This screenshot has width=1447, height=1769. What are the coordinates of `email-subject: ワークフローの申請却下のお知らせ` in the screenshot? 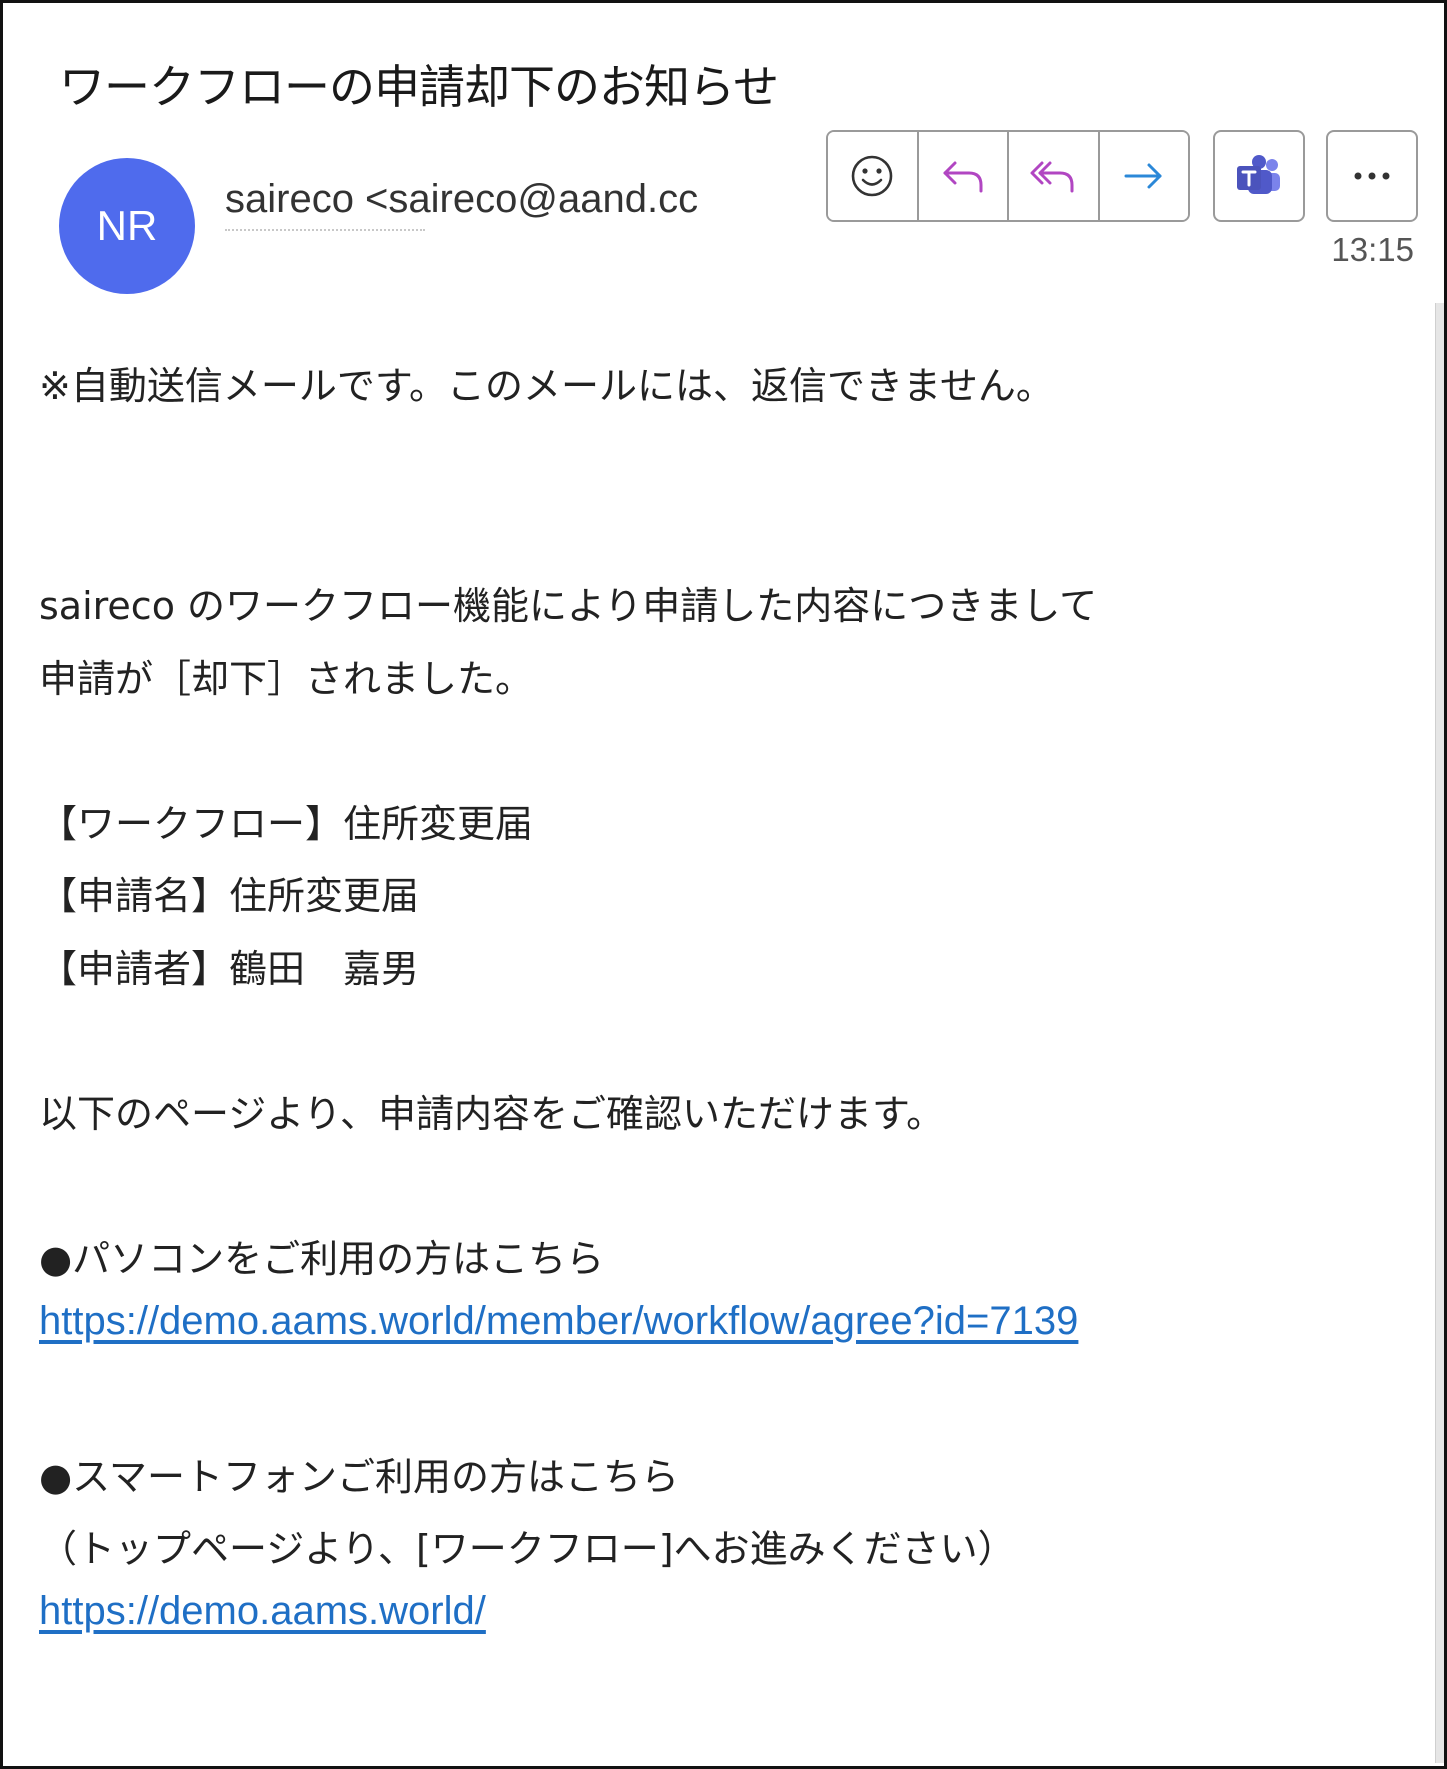 It's located at (419, 87).